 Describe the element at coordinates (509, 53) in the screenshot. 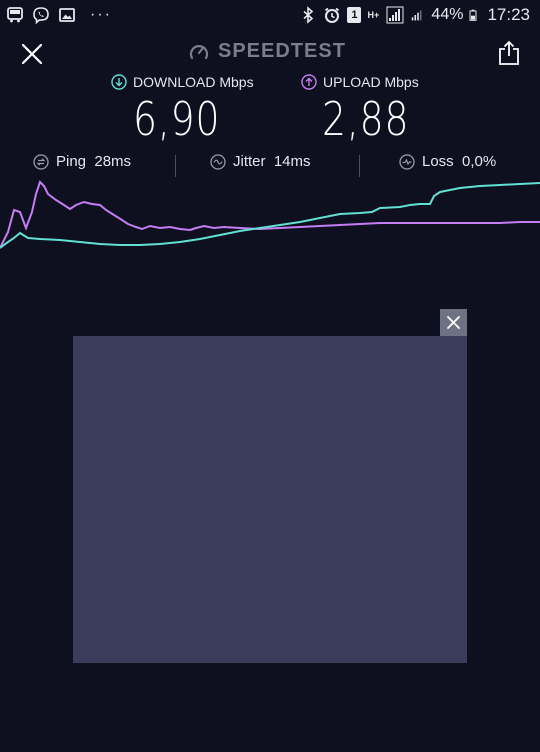

I see `share-icon` at that location.